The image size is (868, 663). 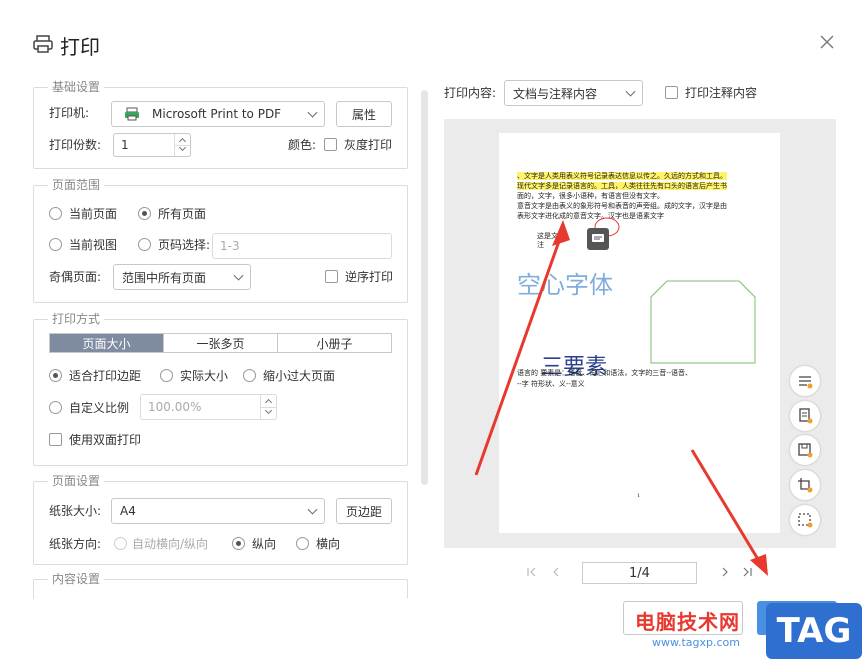 I want to click on properties-button: 属性, so click(x=364, y=114).